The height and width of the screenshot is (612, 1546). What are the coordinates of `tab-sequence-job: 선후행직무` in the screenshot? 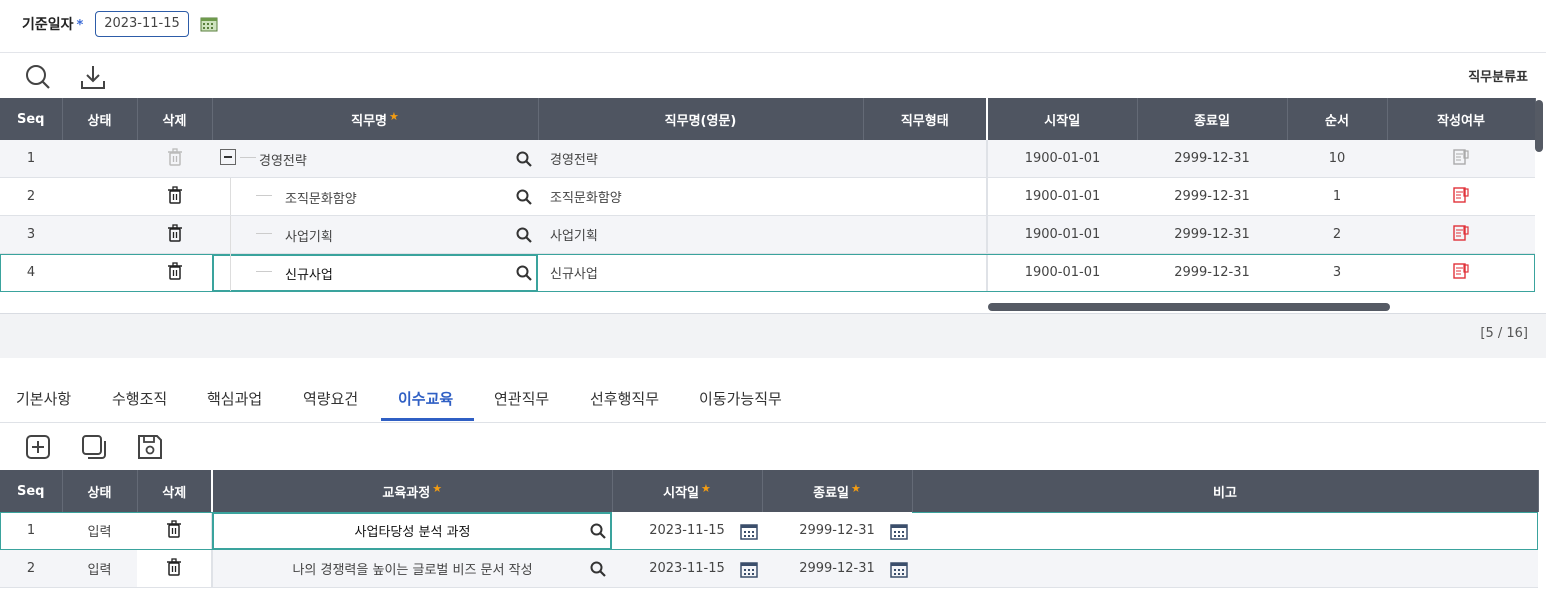 It's located at (624, 398).